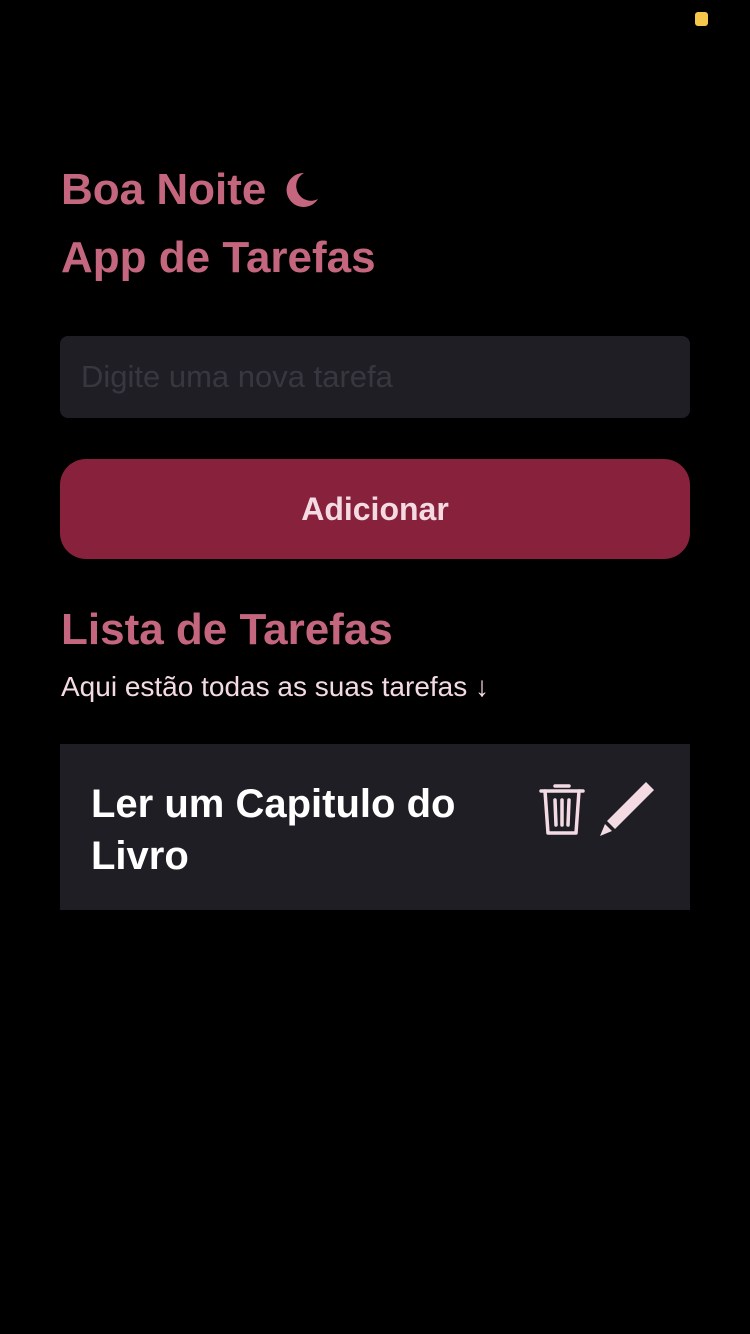 This screenshot has width=750, height=1334. I want to click on moon-icon, so click(300, 190).